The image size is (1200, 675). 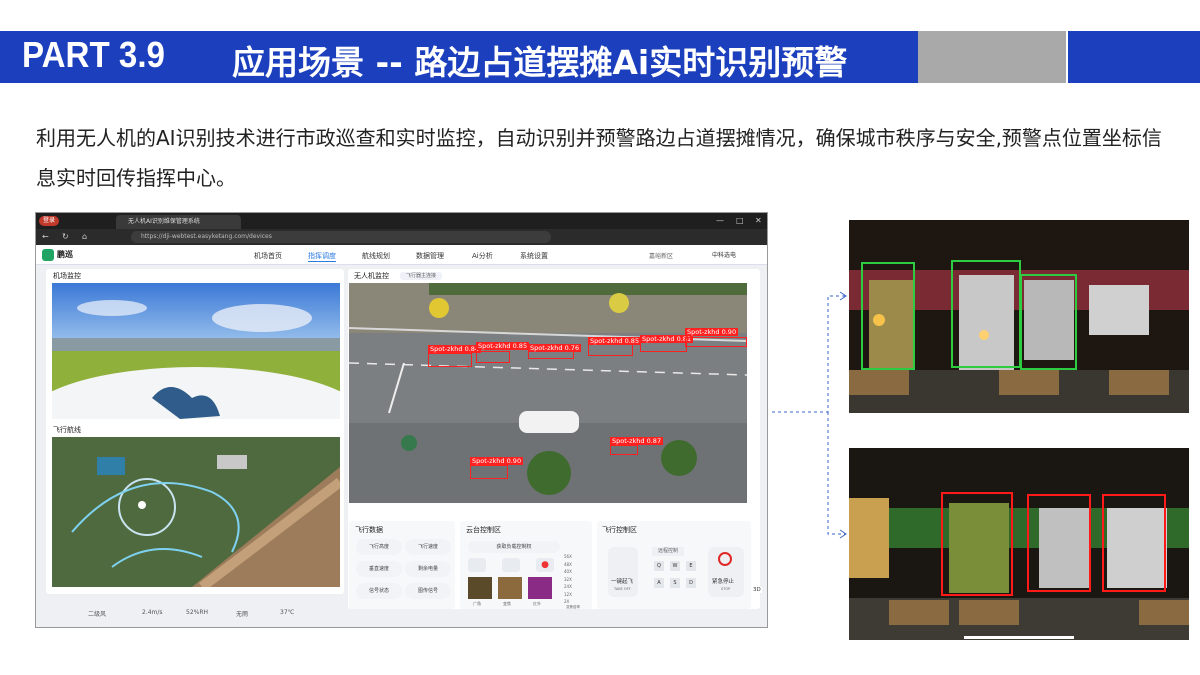 I want to click on gimbal-thumb-ir, so click(x=540, y=588).